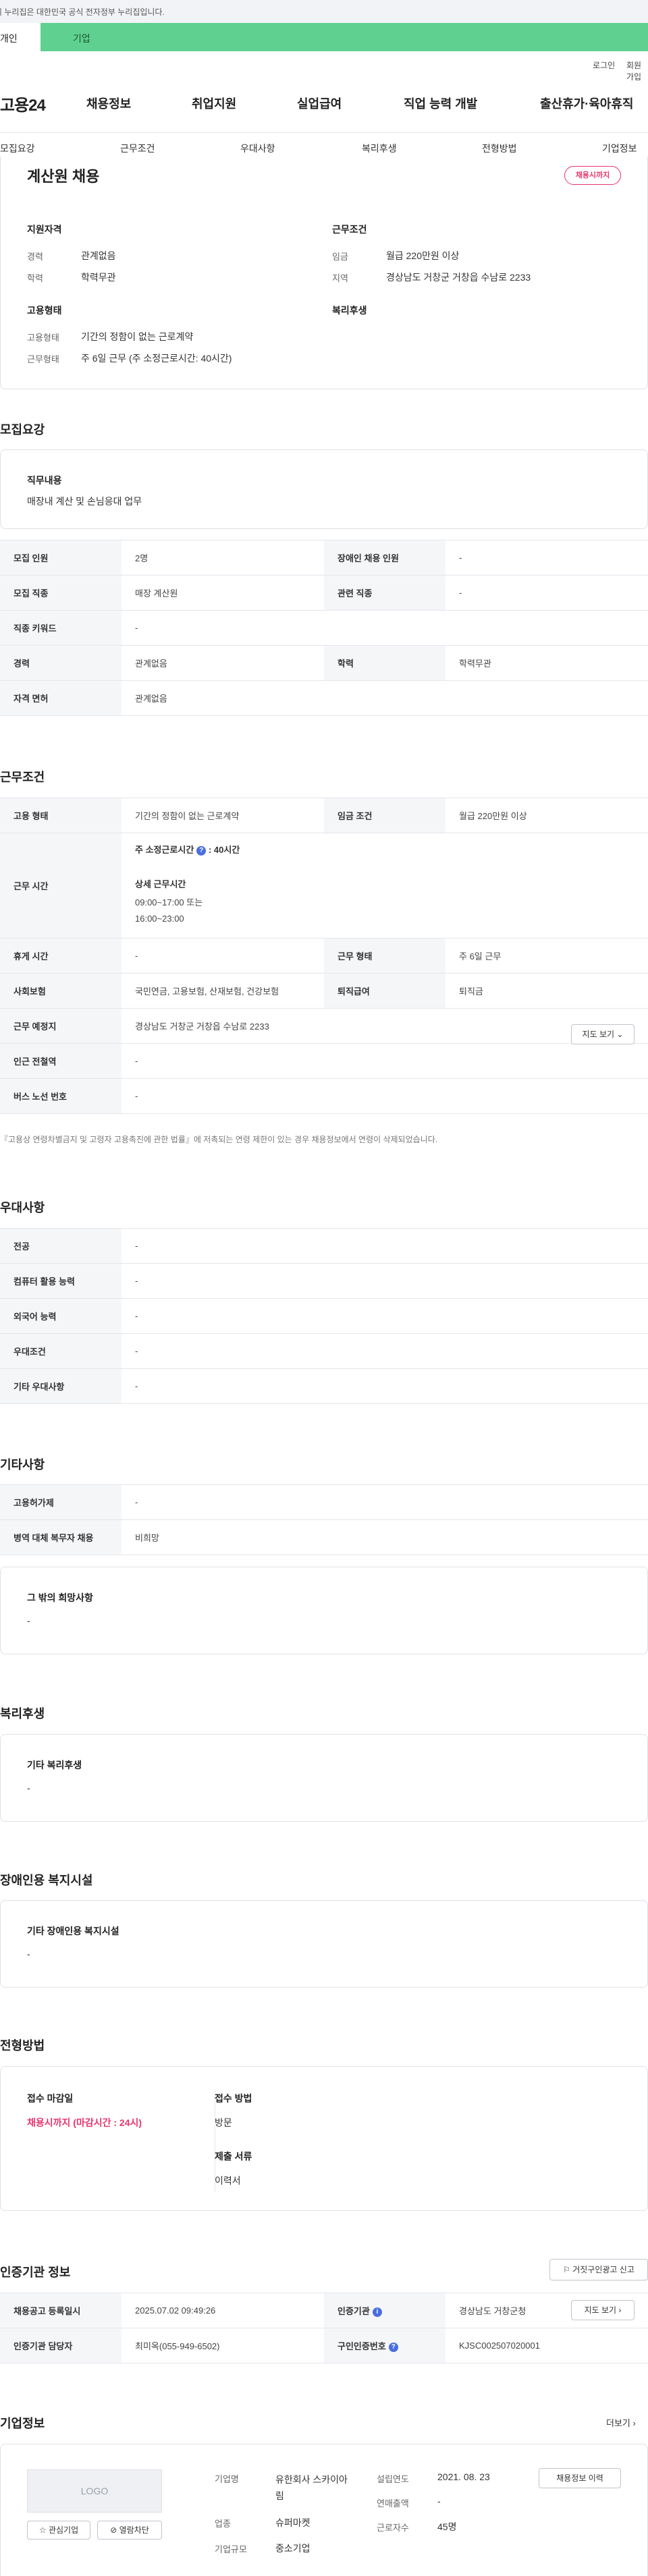 Image resolution: width=648 pixels, height=2576 pixels. I want to click on method-label-text: 접수 방법, so click(233, 2098).